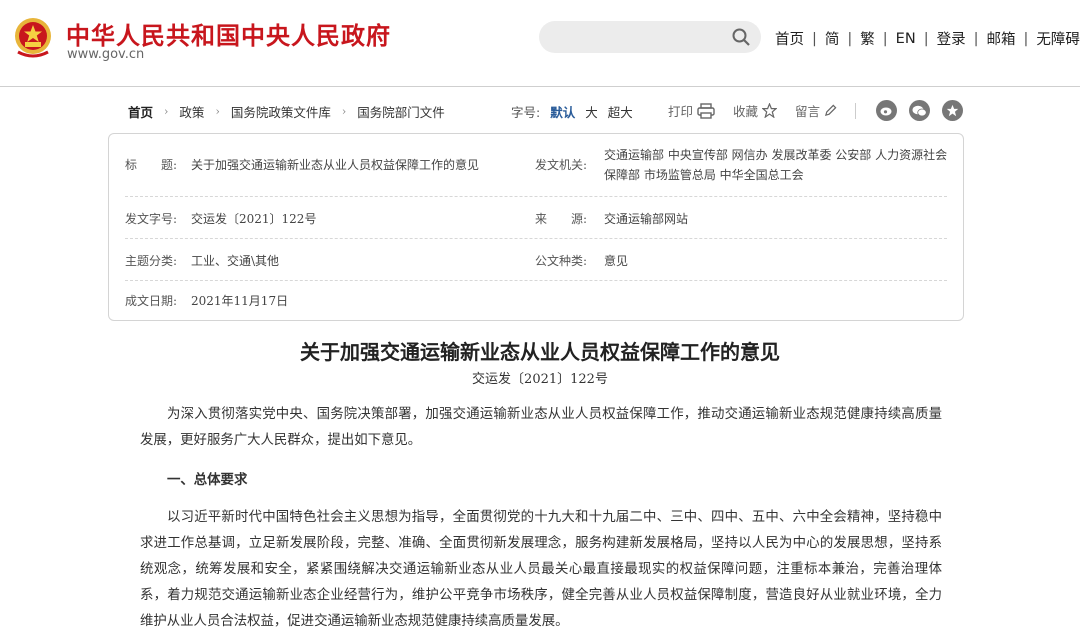  Describe the element at coordinates (887, 110) in the screenshot. I see `weibo-icon` at that location.